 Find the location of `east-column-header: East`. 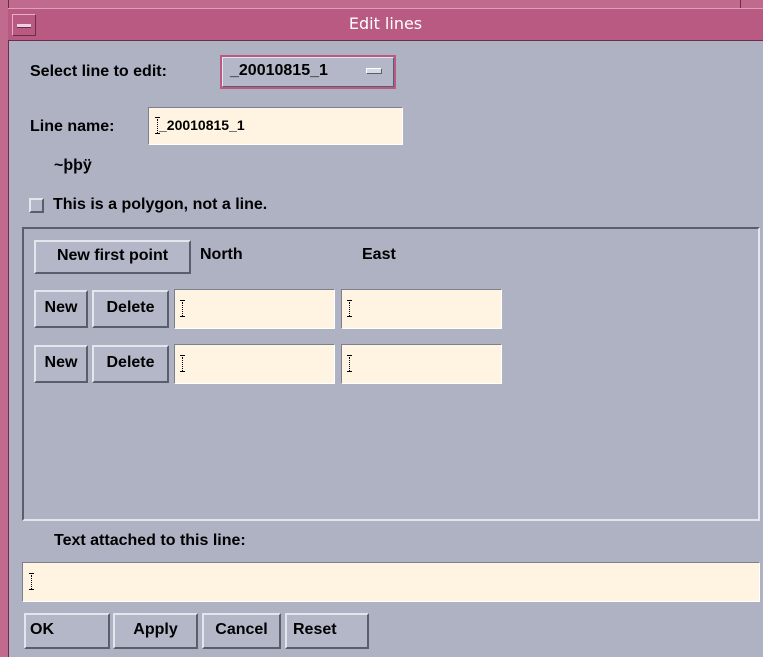

east-column-header: East is located at coordinates (379, 254).